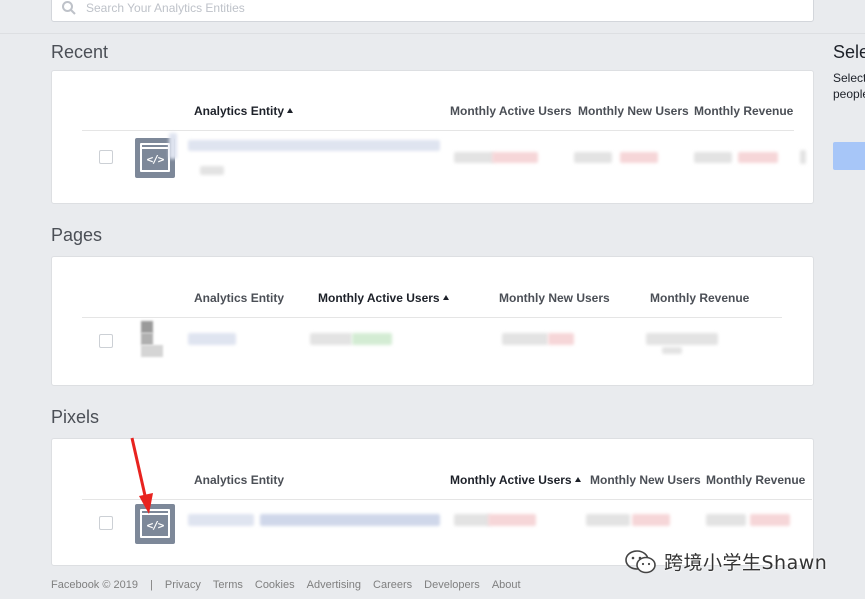 This screenshot has height=599, width=865. What do you see at coordinates (392, 585) in the screenshot?
I see `footer-link-careers: Careers` at bounding box center [392, 585].